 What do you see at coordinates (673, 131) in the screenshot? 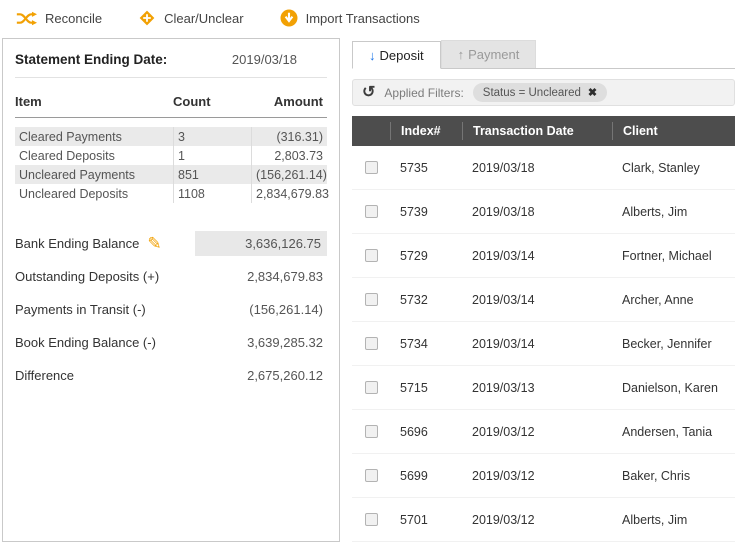
I see `col-client: Client` at bounding box center [673, 131].